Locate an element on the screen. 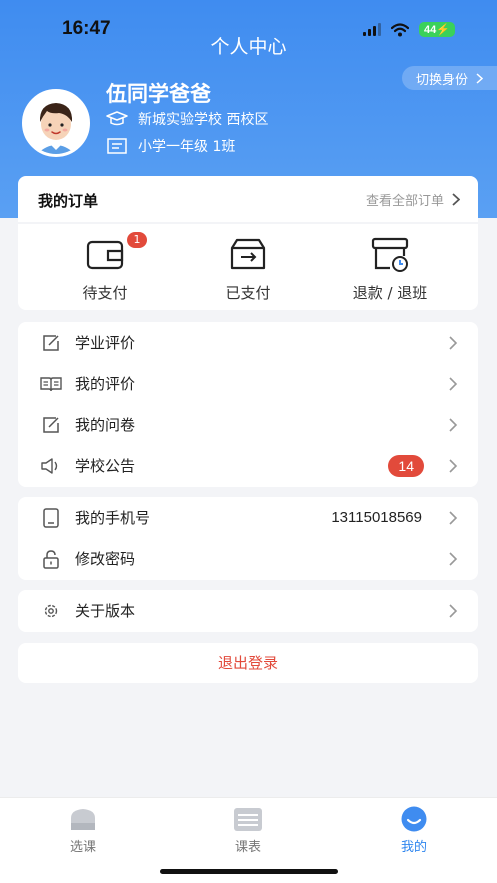  tab-course-selection: 选课 is located at coordinates (83, 830).